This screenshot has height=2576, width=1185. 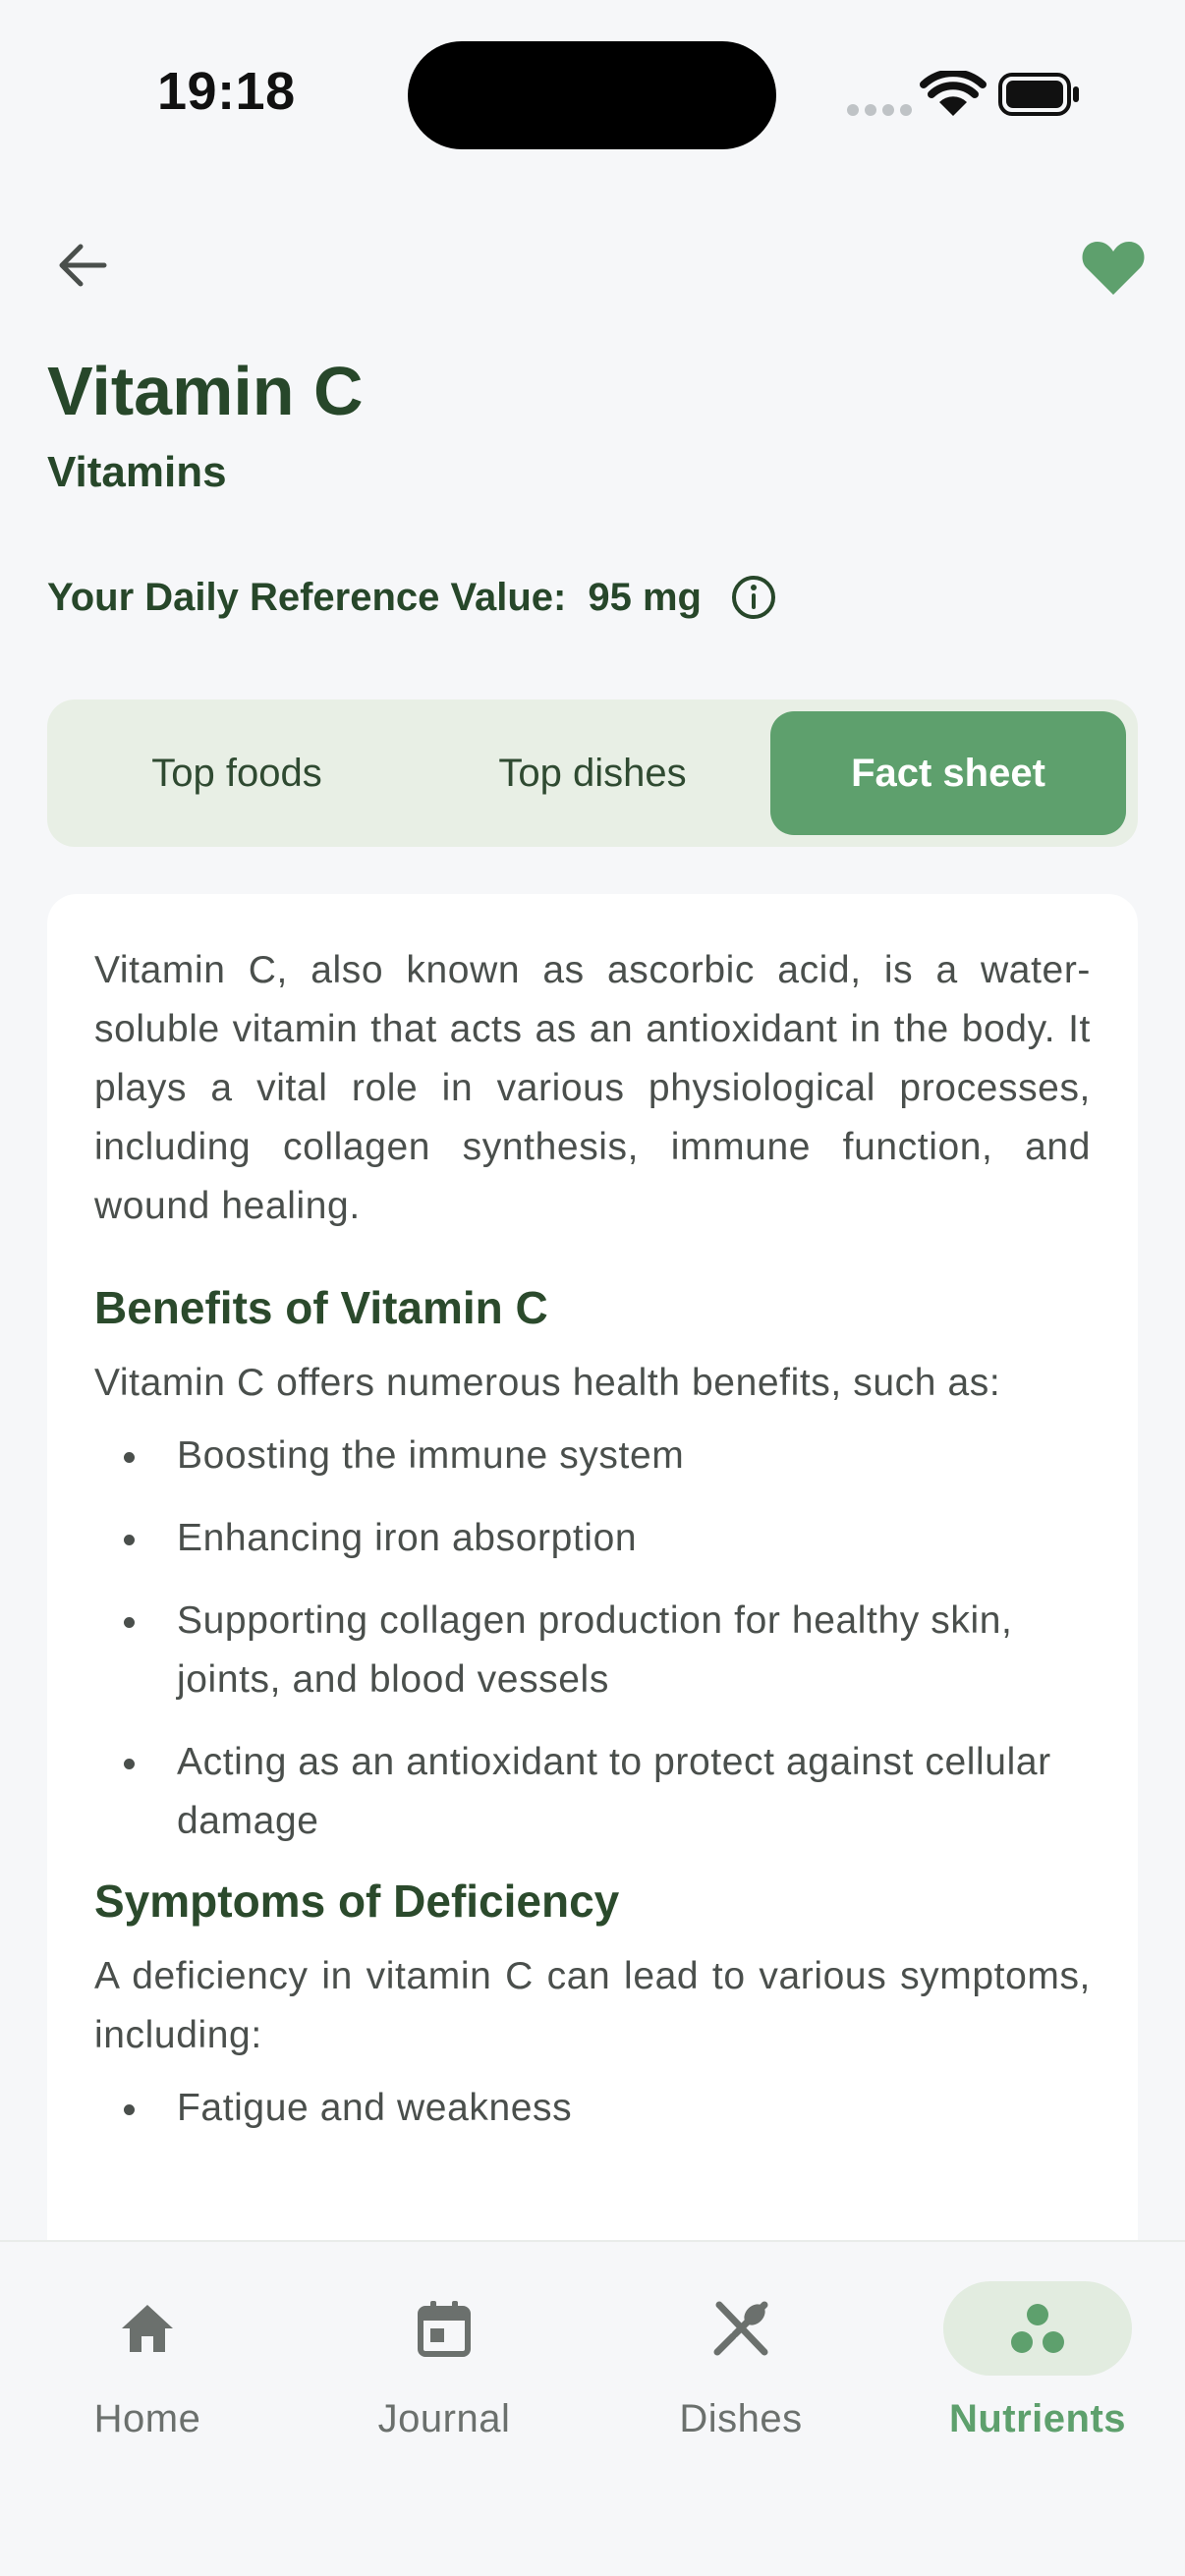 What do you see at coordinates (227, 91) in the screenshot?
I see `status-time: 19:18` at bounding box center [227, 91].